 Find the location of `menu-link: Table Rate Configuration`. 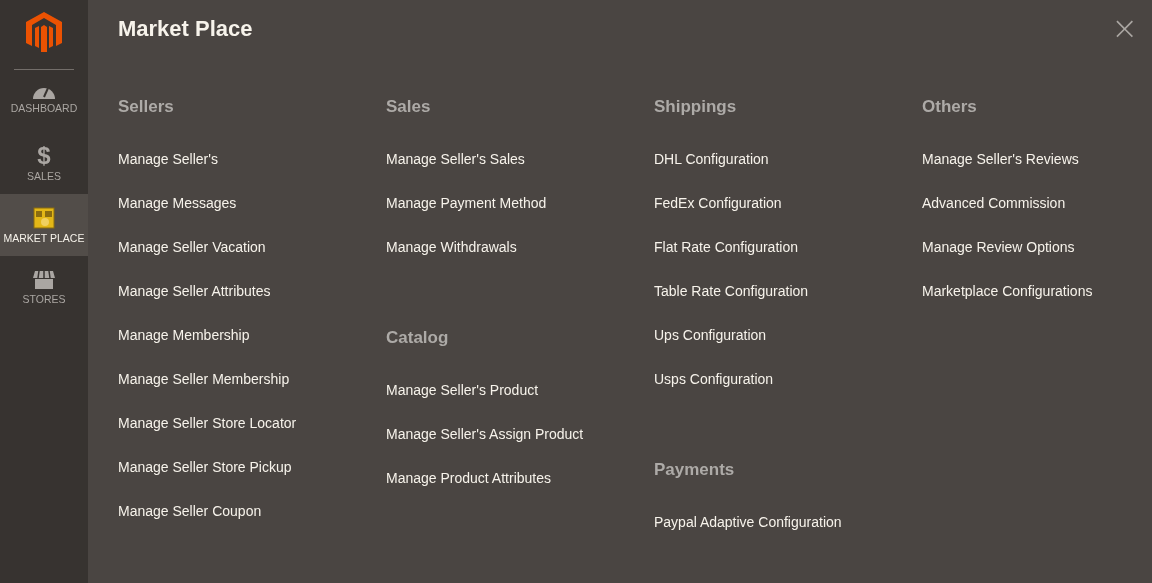

menu-link: Table Rate Configuration is located at coordinates (731, 304).